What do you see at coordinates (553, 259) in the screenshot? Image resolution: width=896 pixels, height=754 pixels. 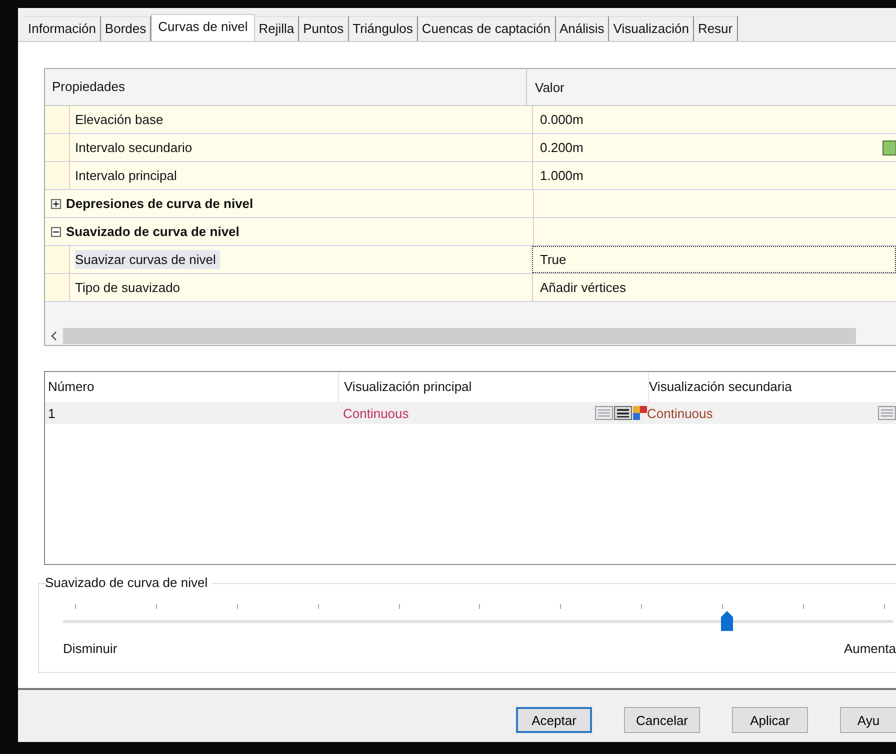 I see `property-value: True` at bounding box center [553, 259].